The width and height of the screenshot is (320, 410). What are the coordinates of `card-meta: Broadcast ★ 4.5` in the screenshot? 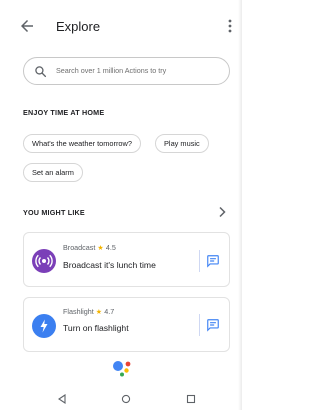 It's located at (89, 247).